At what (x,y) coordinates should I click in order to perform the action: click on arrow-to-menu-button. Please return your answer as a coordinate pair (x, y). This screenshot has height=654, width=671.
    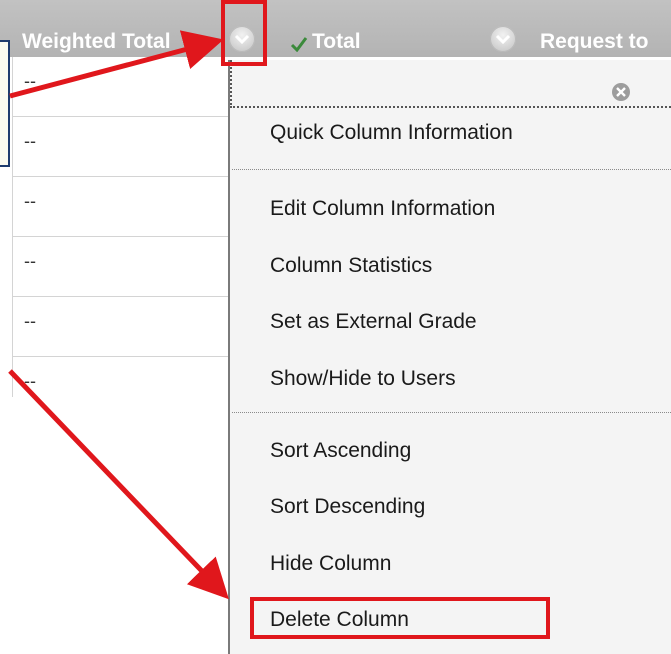
    Looking at the image, I should click on (116, 64).